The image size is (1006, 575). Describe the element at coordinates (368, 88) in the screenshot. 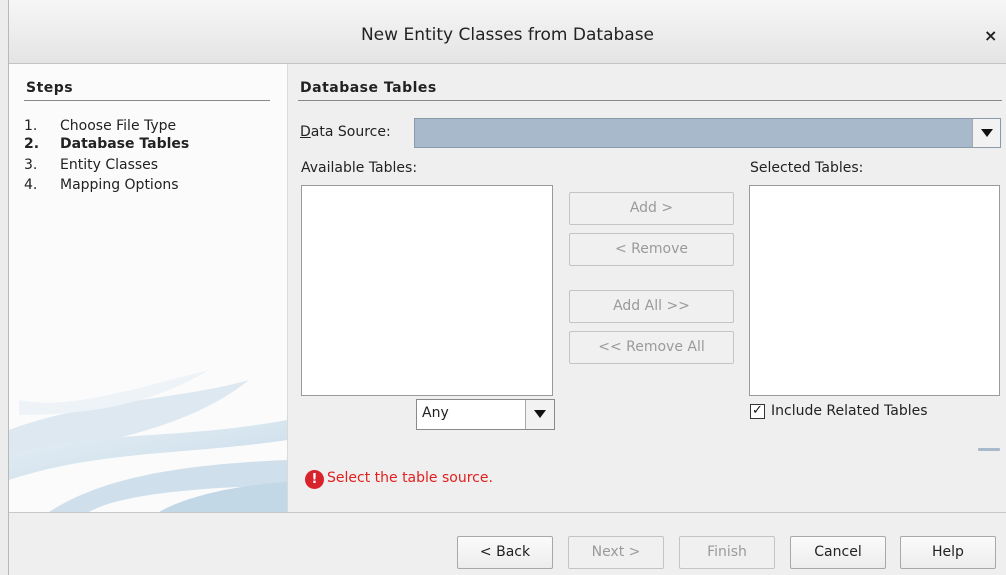

I see `page-title: Database Tables` at that location.